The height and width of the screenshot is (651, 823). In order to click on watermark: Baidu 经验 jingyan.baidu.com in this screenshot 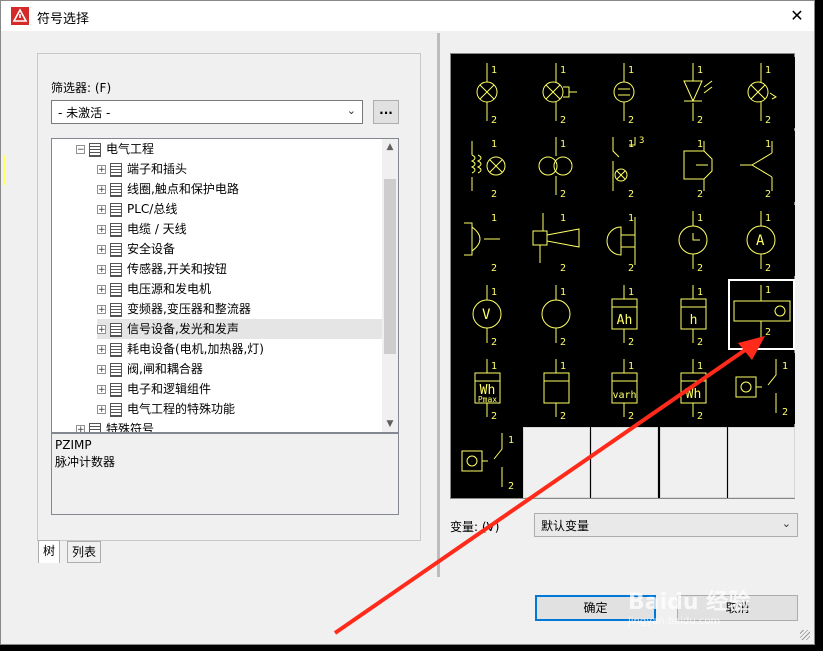, I will do `click(689, 605)`.